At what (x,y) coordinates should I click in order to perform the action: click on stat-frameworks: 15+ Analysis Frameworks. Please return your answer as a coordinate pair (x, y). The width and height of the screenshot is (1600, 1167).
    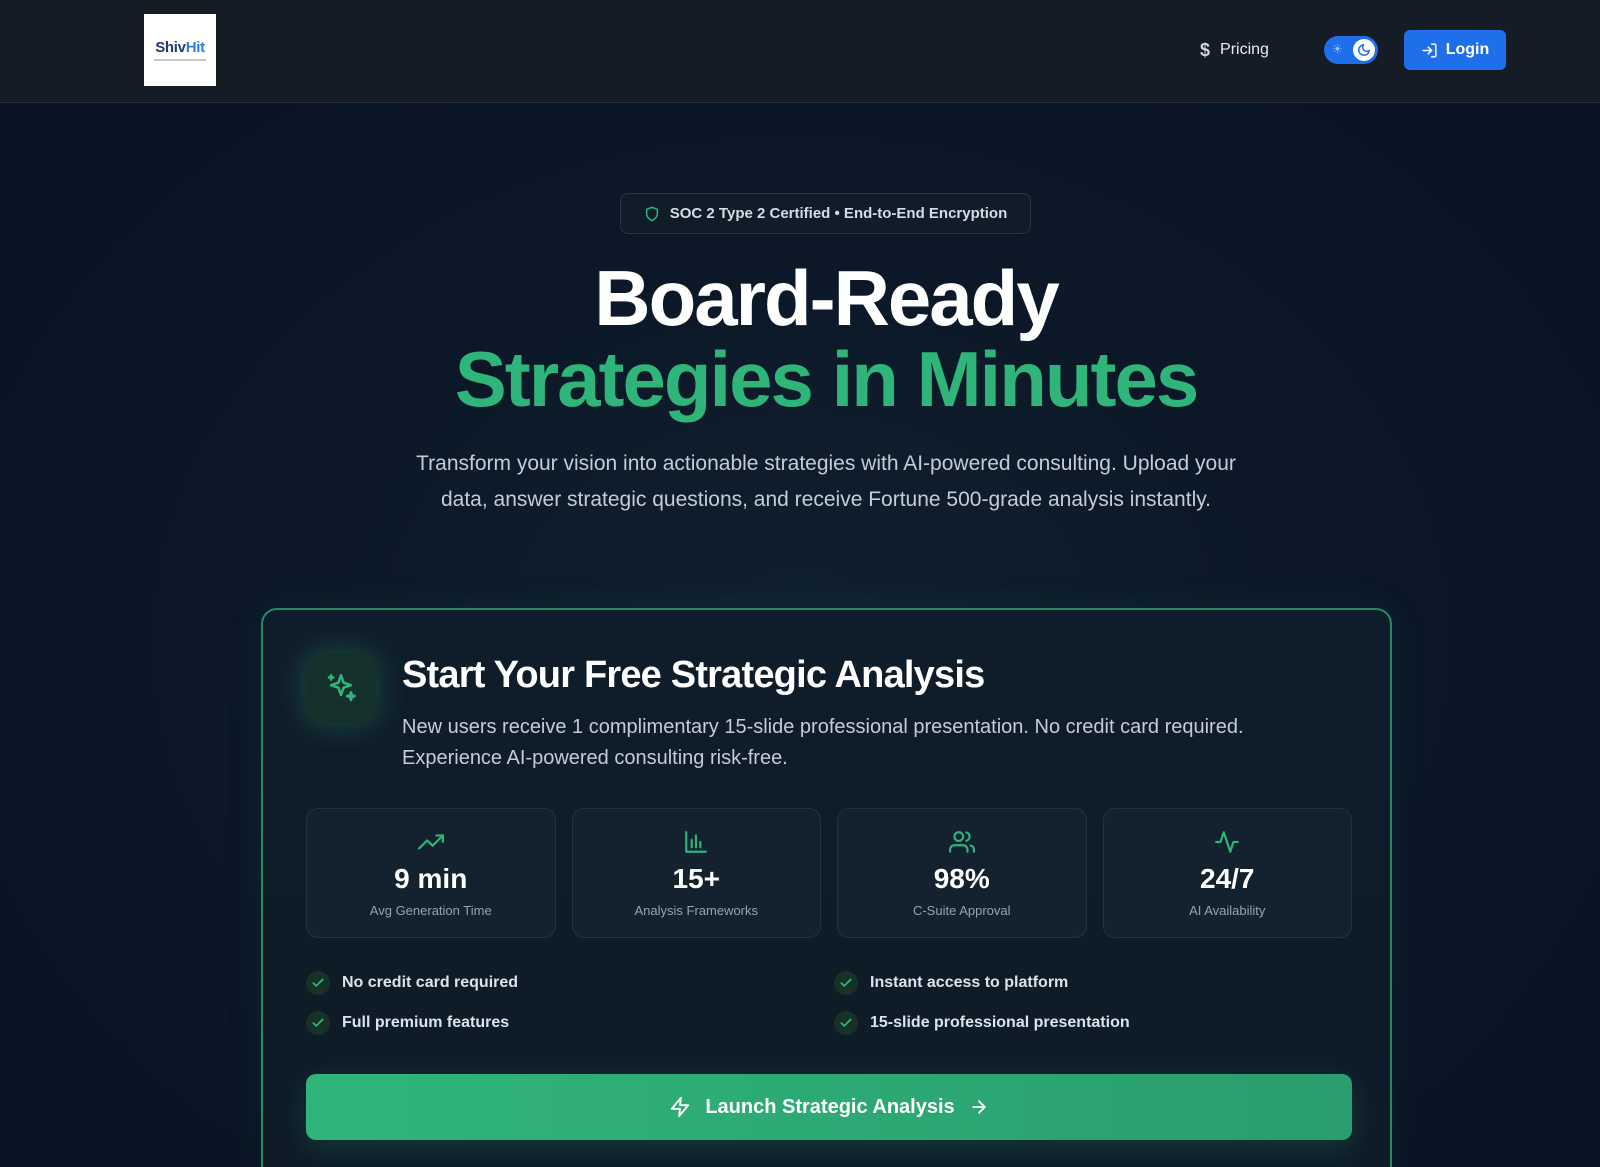
    Looking at the image, I should click on (696, 873).